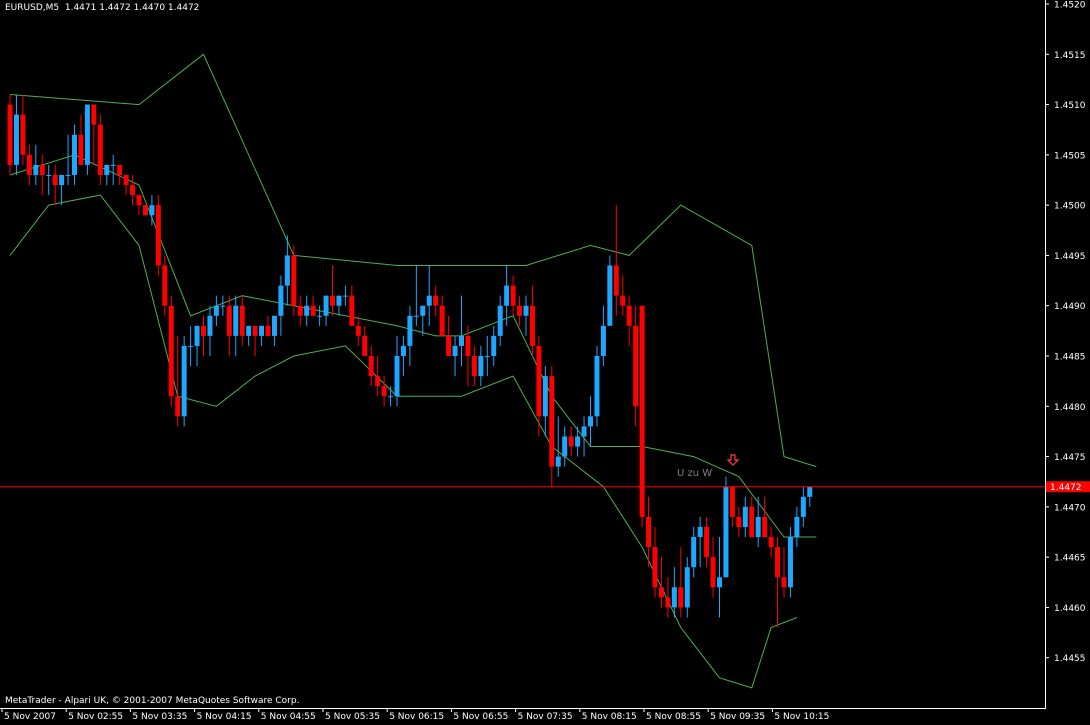  What do you see at coordinates (1070, 408) in the screenshot?
I see `y-tick-label: 1.4480` at bounding box center [1070, 408].